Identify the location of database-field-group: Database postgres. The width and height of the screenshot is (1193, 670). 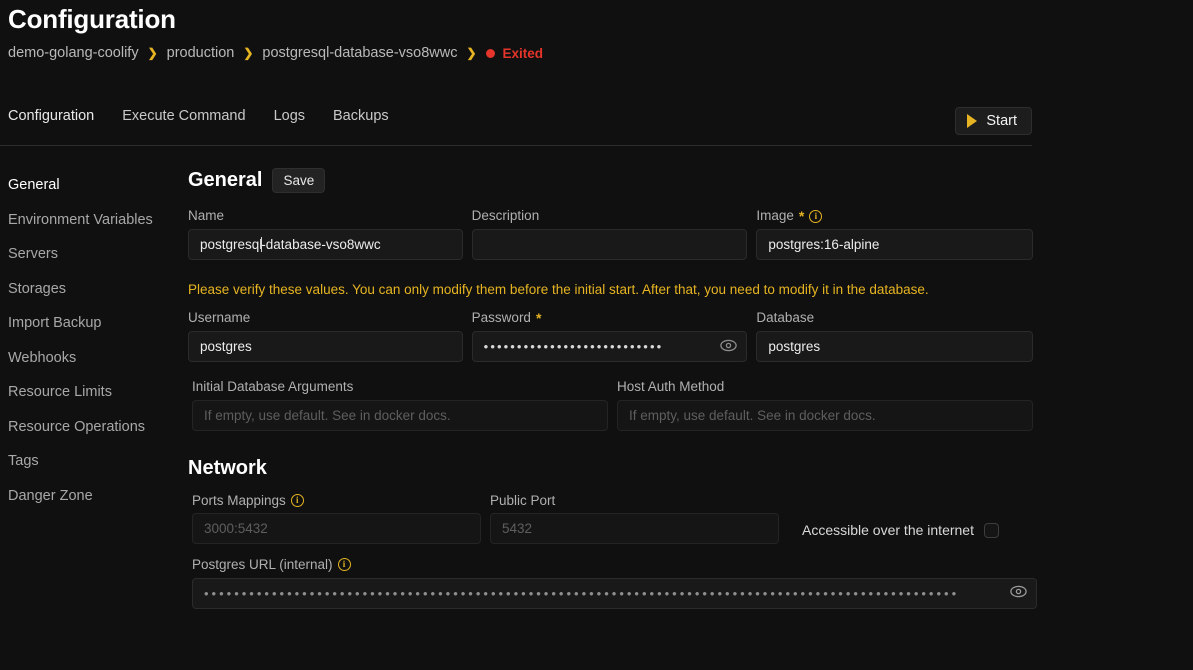
(894, 336).